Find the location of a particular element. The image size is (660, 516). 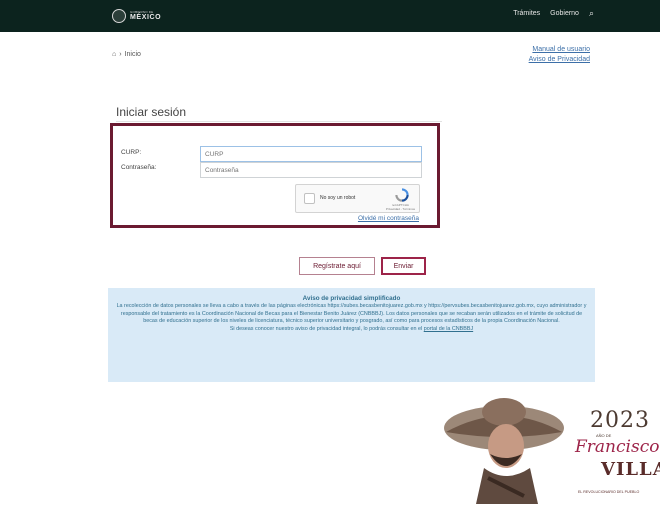

logo-main-text: MÉXICO is located at coordinates (146, 17).